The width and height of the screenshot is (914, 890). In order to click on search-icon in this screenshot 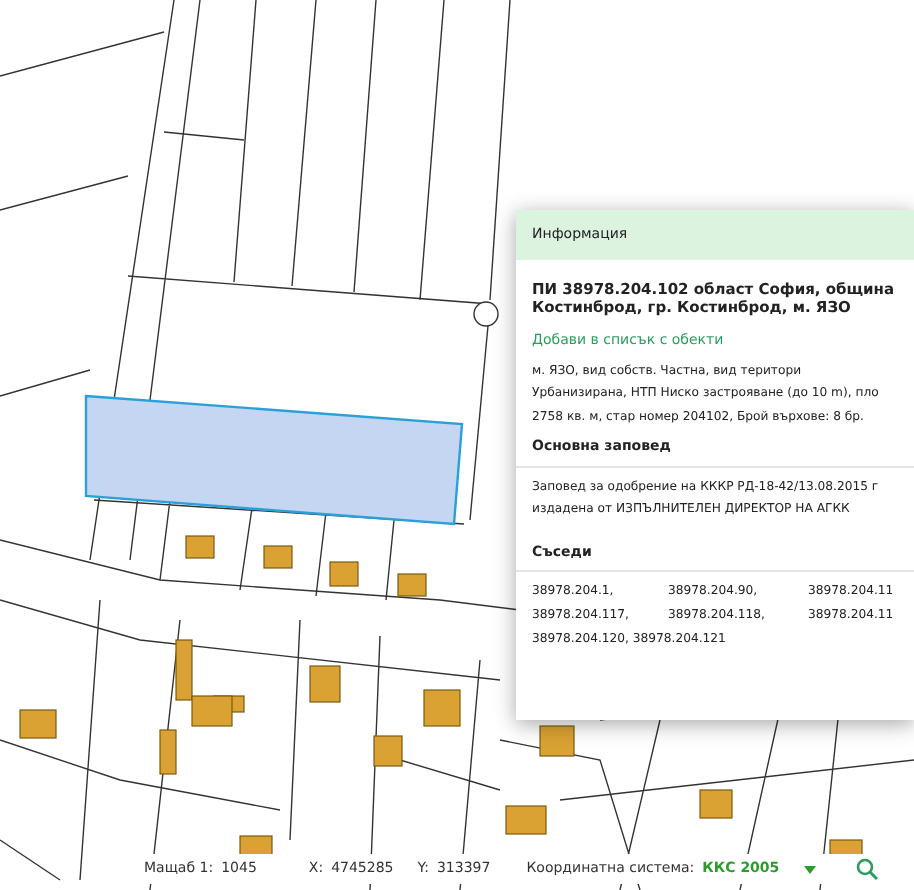, I will do `click(866, 869)`.